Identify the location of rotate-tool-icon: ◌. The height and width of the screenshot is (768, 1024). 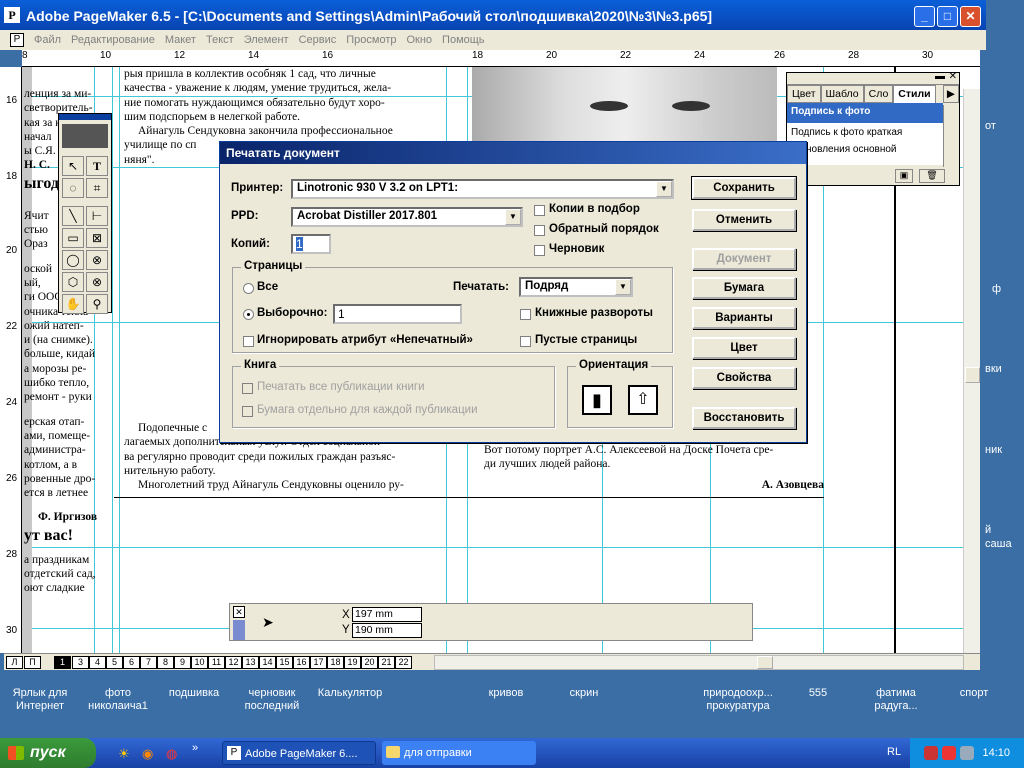
(73, 188).